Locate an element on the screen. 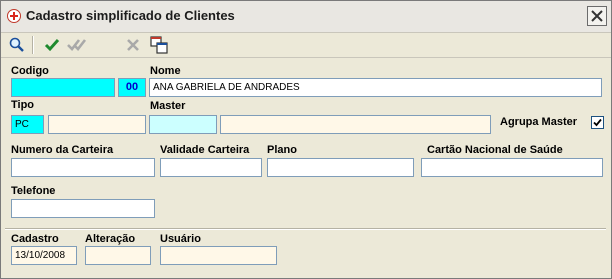  validade-carteira-field is located at coordinates (211, 167).